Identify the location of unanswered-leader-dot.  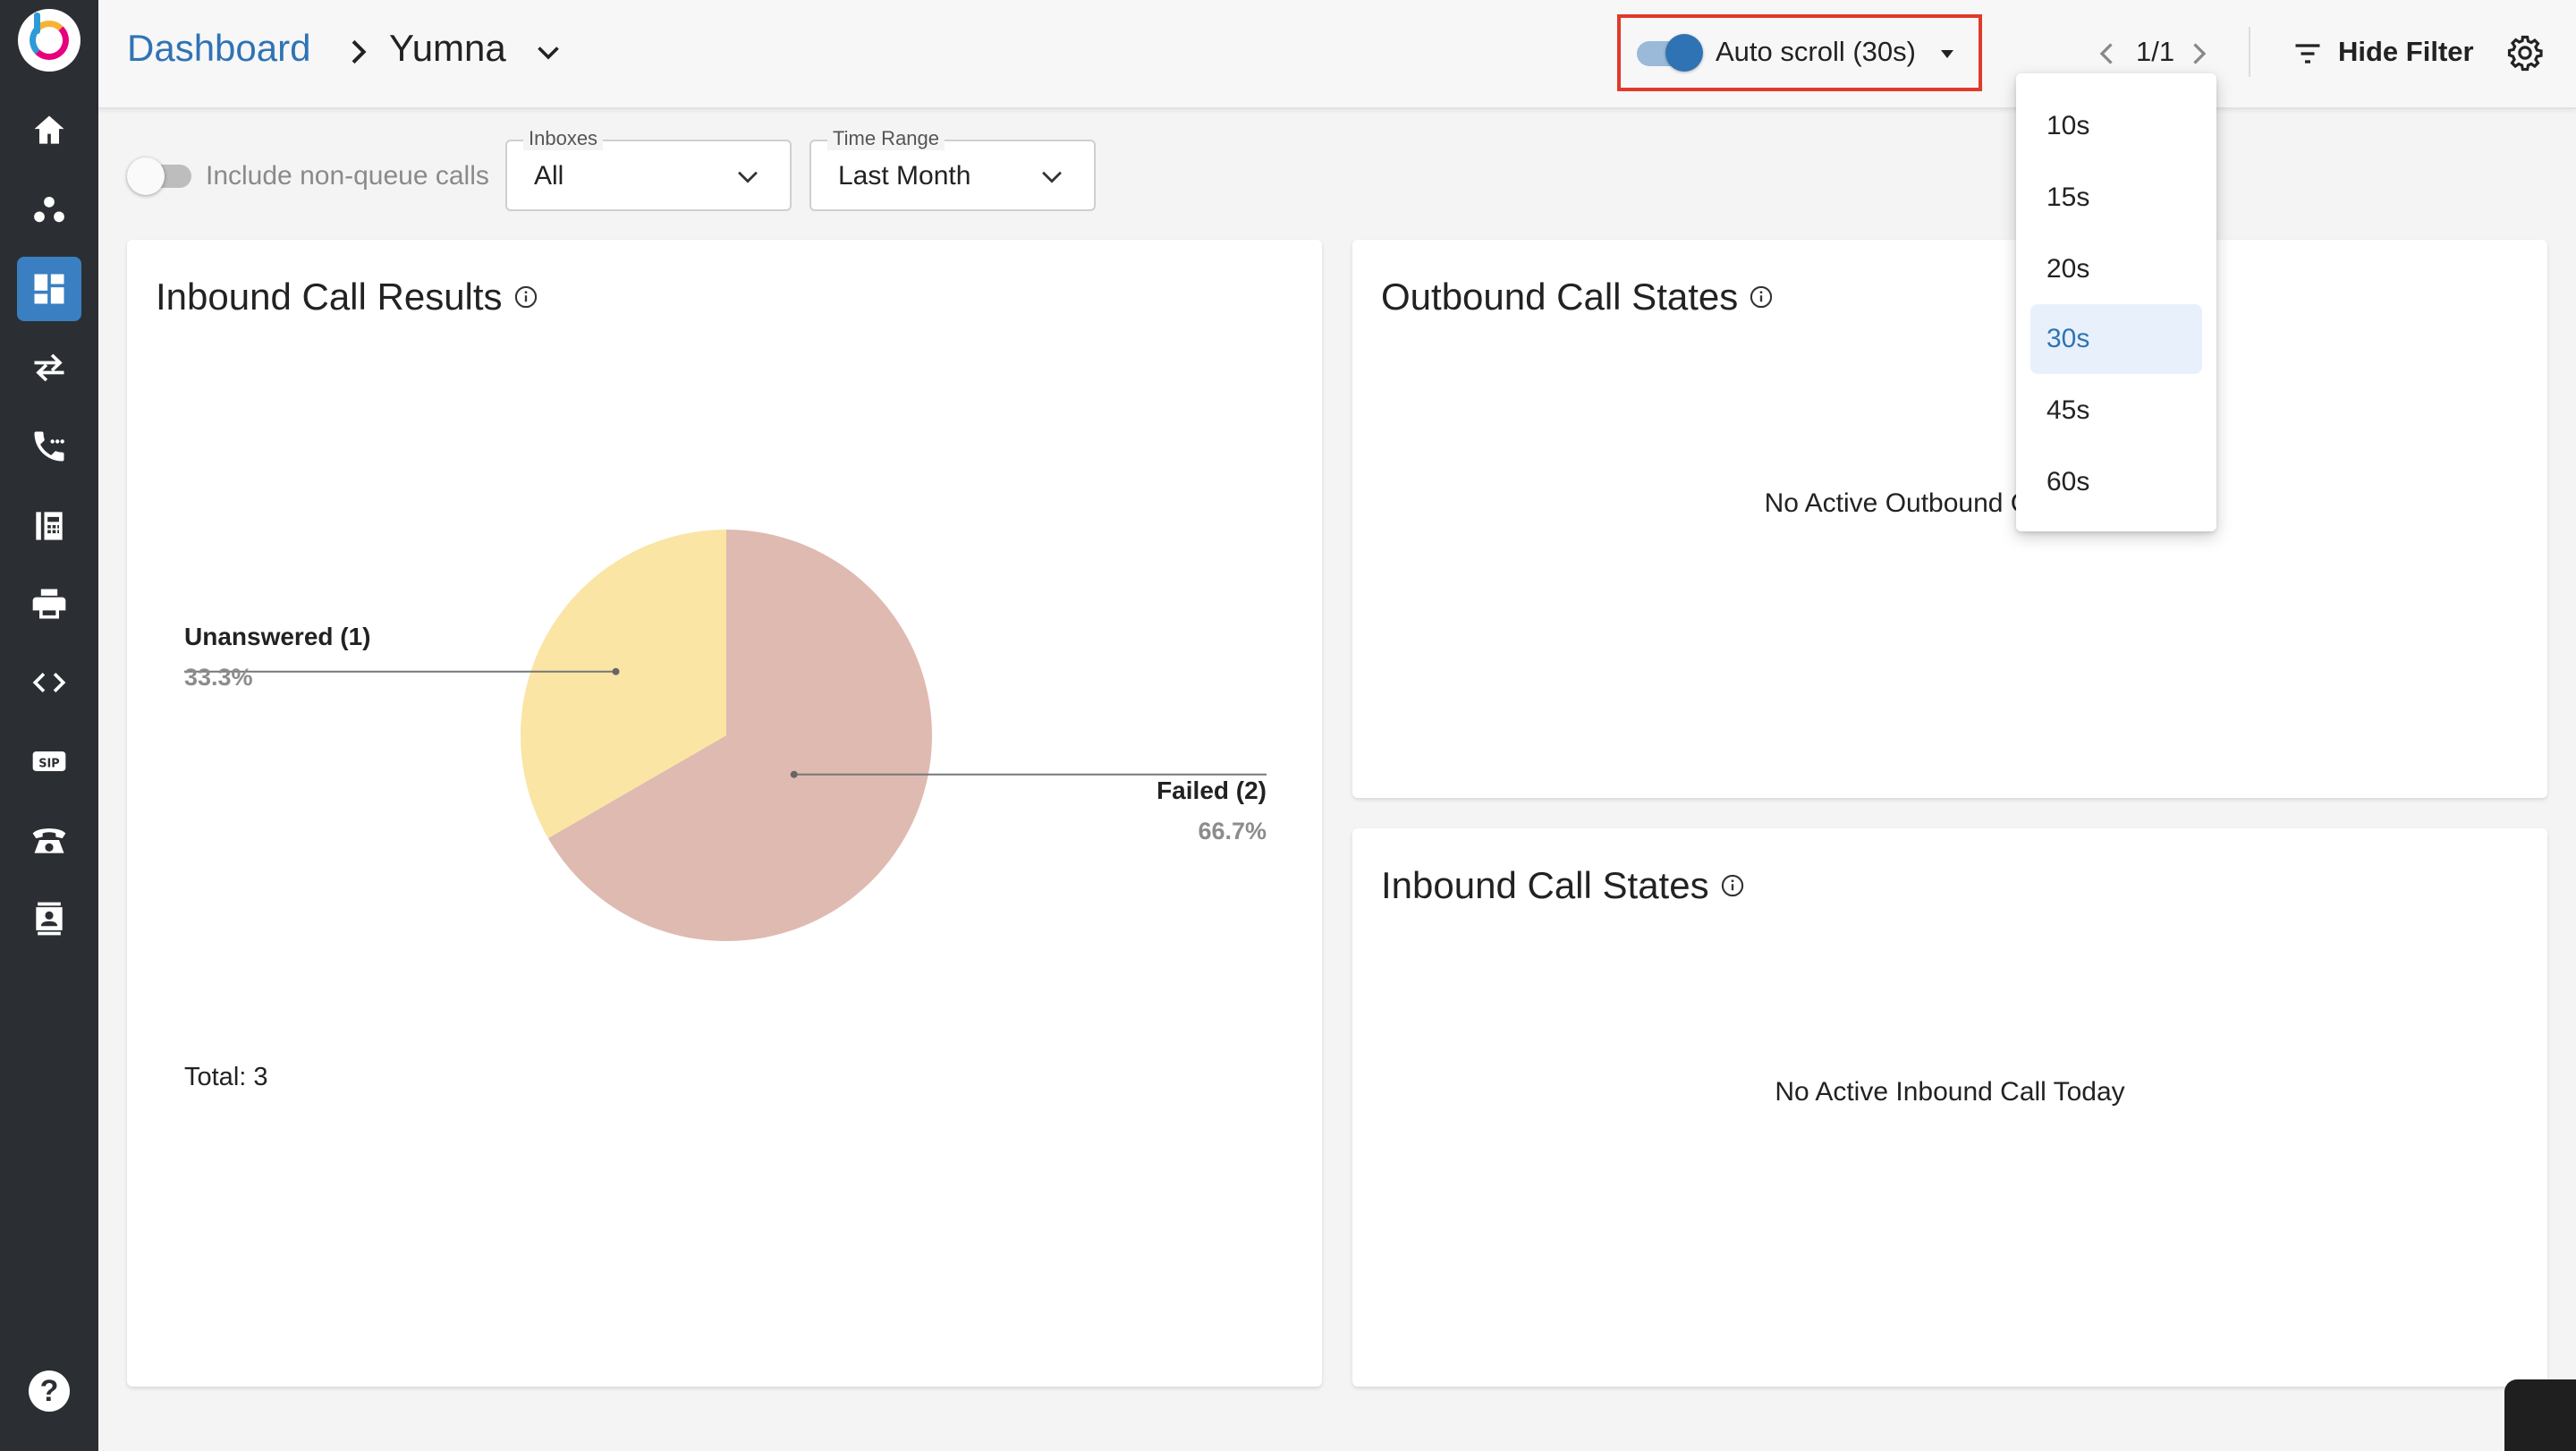
(616, 671).